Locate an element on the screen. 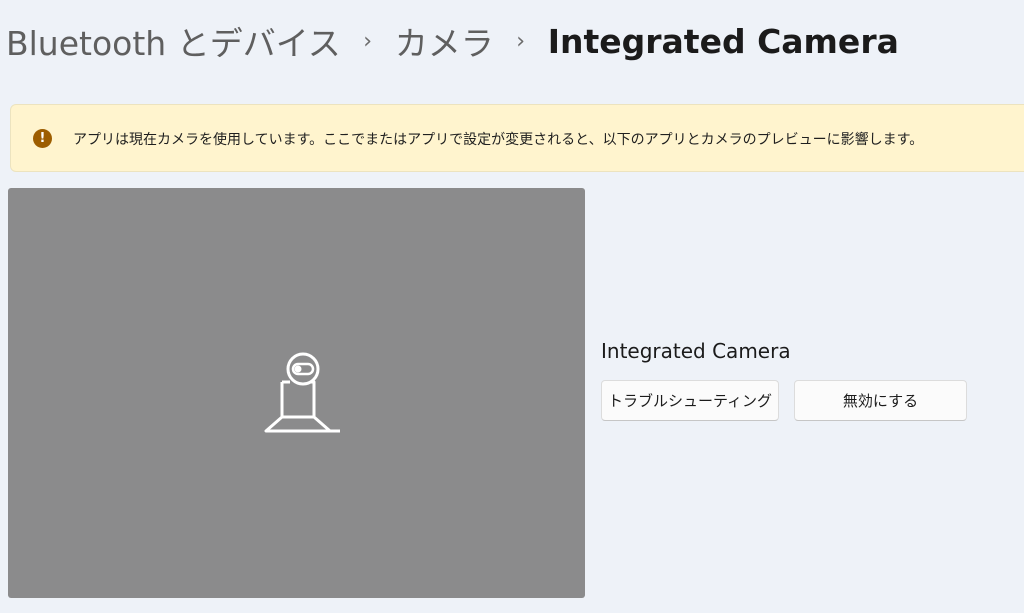 The image size is (1024, 613). troubleshoot-button: トラブルシューティング is located at coordinates (690, 400).